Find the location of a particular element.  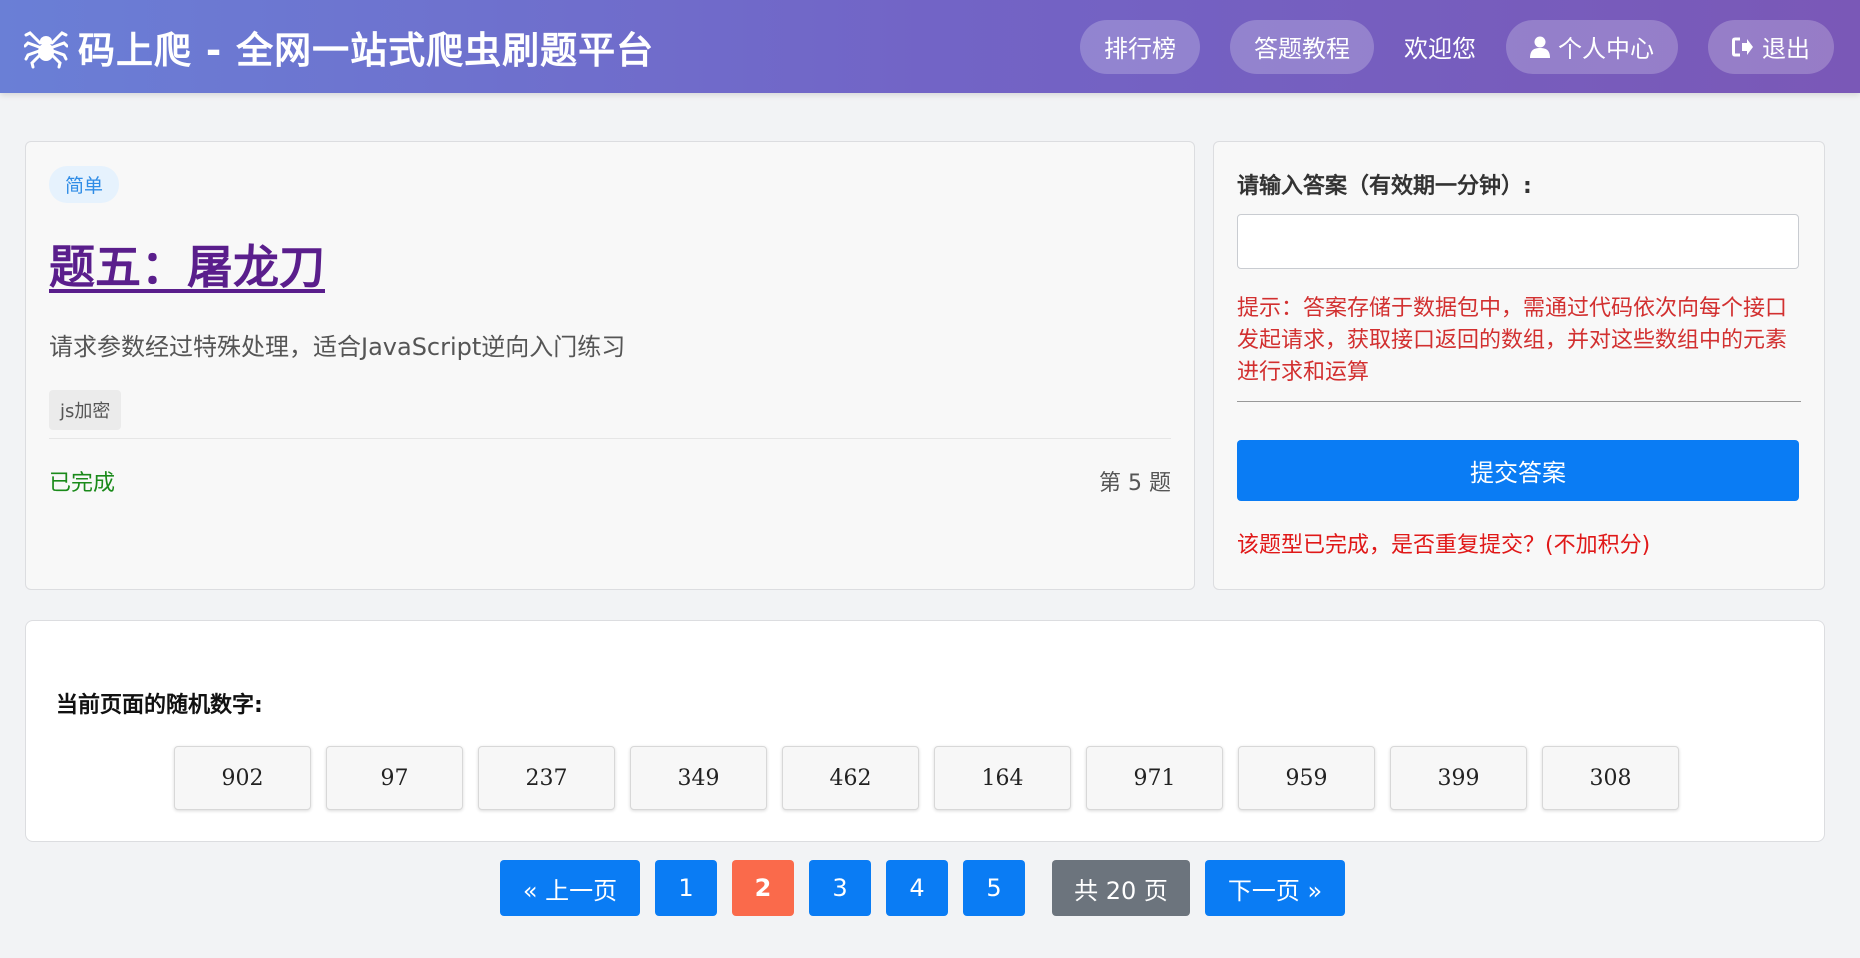

spider-icon is located at coordinates (46, 49).